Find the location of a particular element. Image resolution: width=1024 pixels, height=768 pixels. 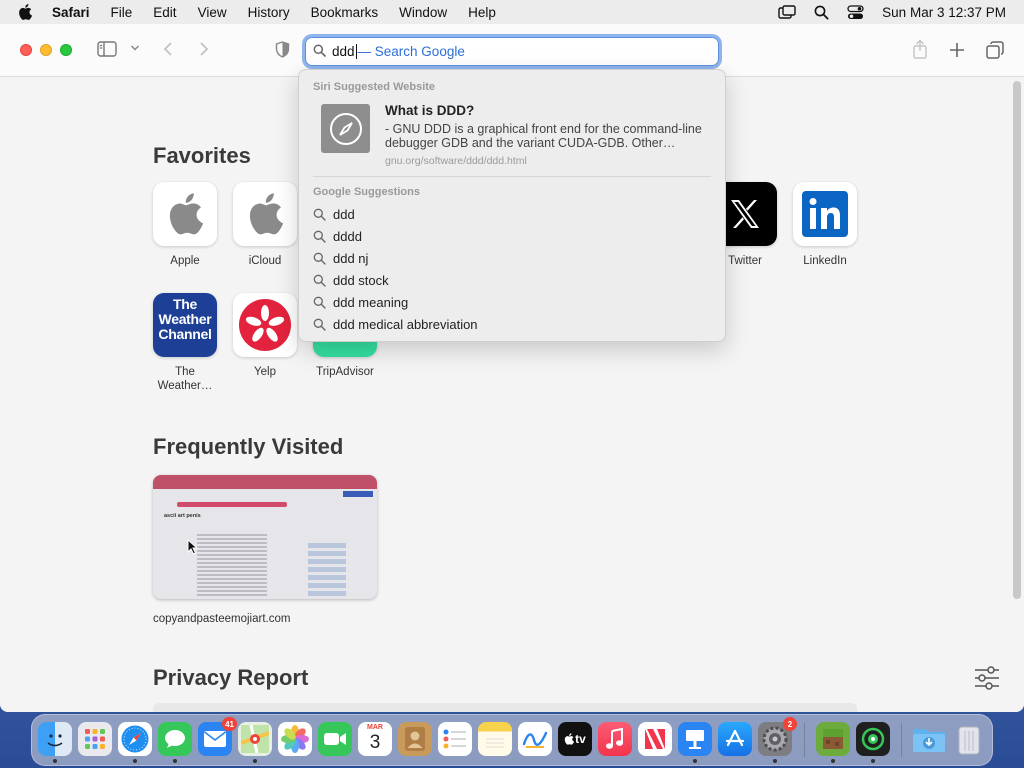

menu-app-name: Safari is located at coordinates (71, 12).